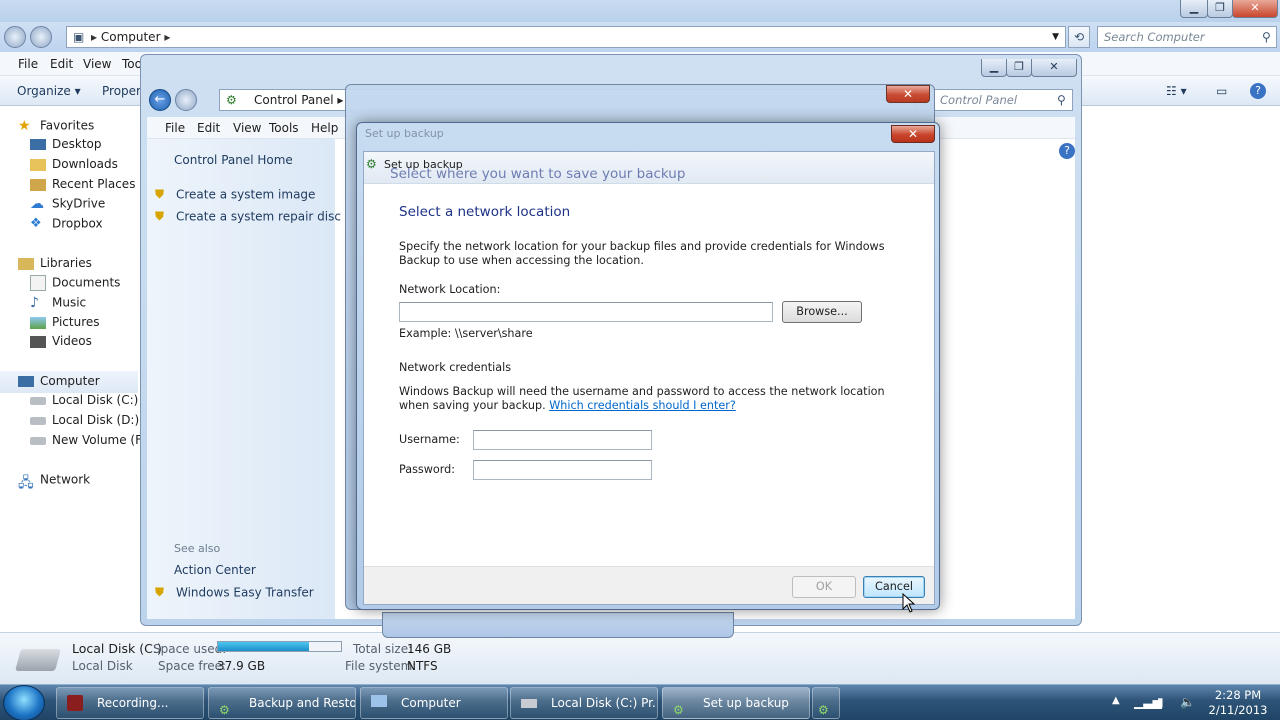  Describe the element at coordinates (186, 100) in the screenshot. I see `cp-forward-button` at that location.